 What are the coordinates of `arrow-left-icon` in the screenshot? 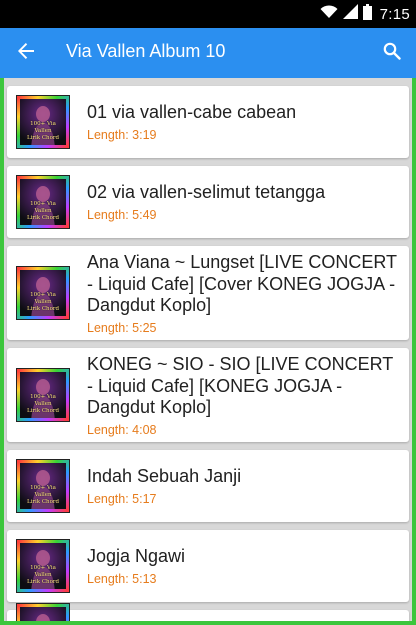 It's located at (26, 53).